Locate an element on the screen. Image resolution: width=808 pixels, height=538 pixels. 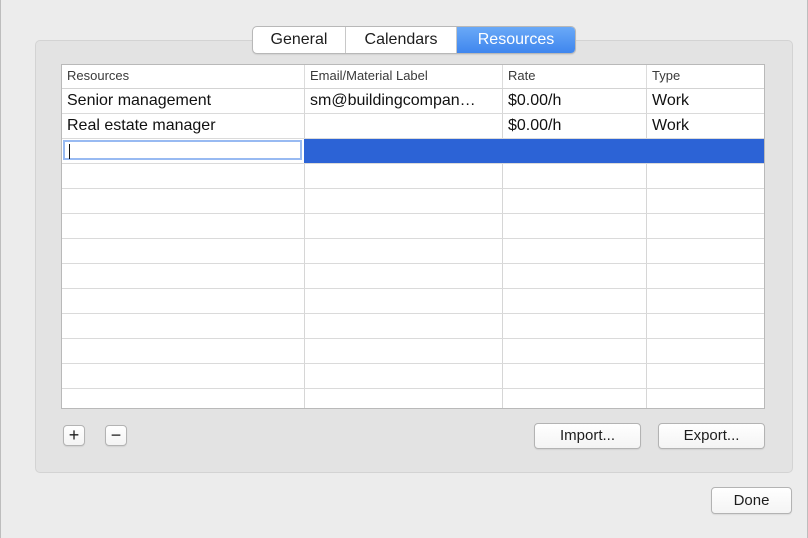
column-header-email: Email/Material Label is located at coordinates (404, 76).